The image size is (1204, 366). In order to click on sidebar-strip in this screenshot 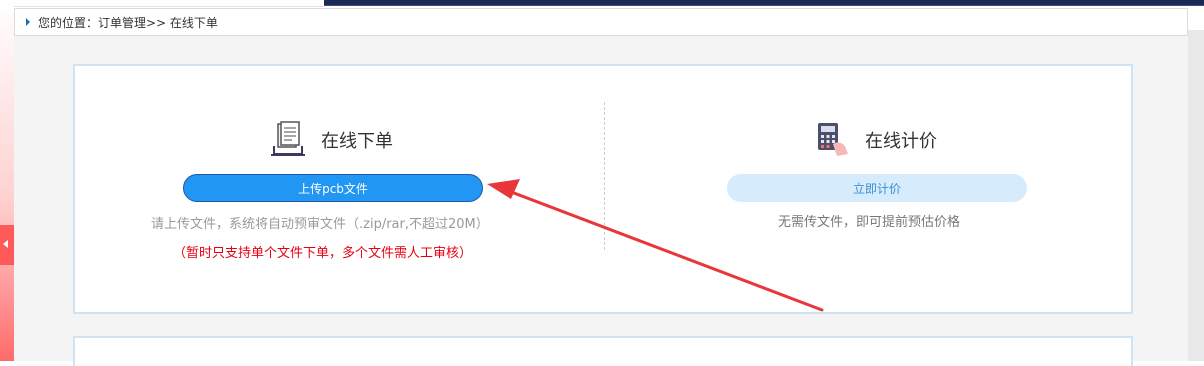, I will do `click(7, 180)`.